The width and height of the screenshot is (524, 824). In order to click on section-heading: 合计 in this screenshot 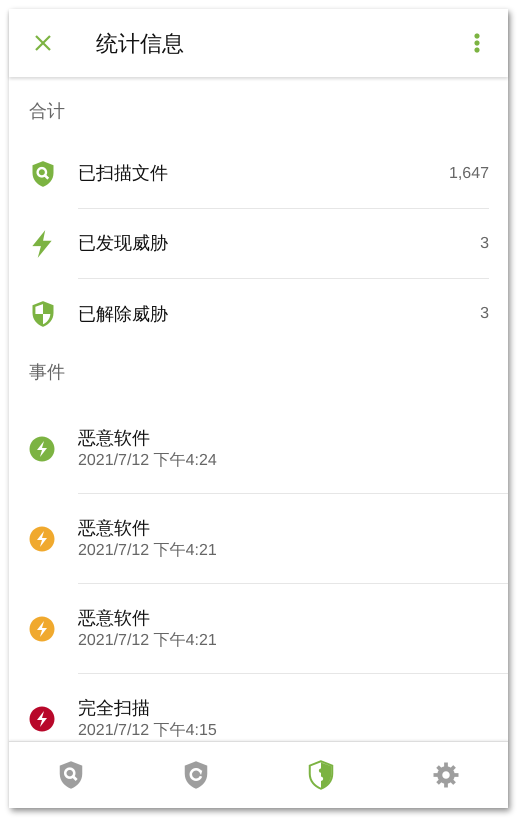, I will do `click(47, 111)`.